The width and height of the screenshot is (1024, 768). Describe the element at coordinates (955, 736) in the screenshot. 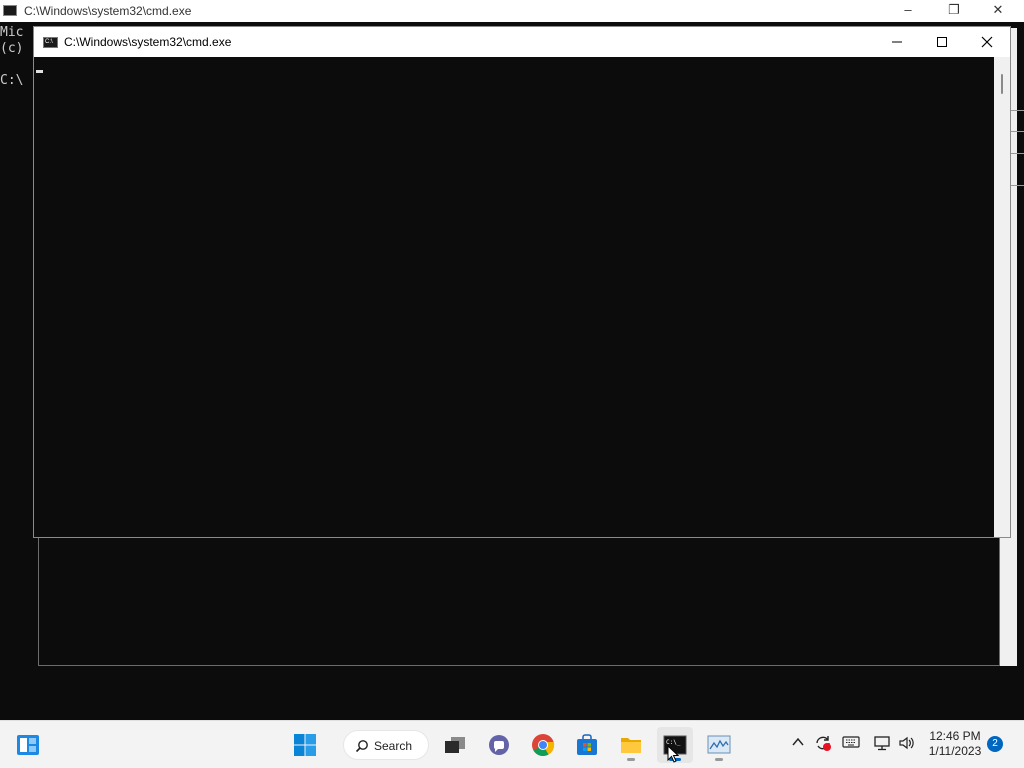

I see `clock-time: 12:46 PM` at that location.